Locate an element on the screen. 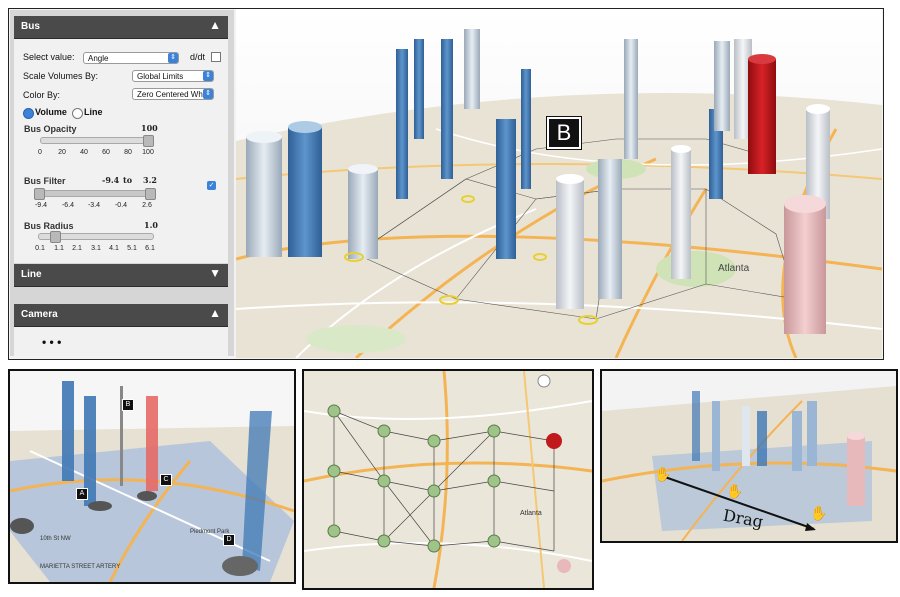 This screenshot has height=597, width=900. bus-opacity-slider-handle is located at coordinates (148, 141).